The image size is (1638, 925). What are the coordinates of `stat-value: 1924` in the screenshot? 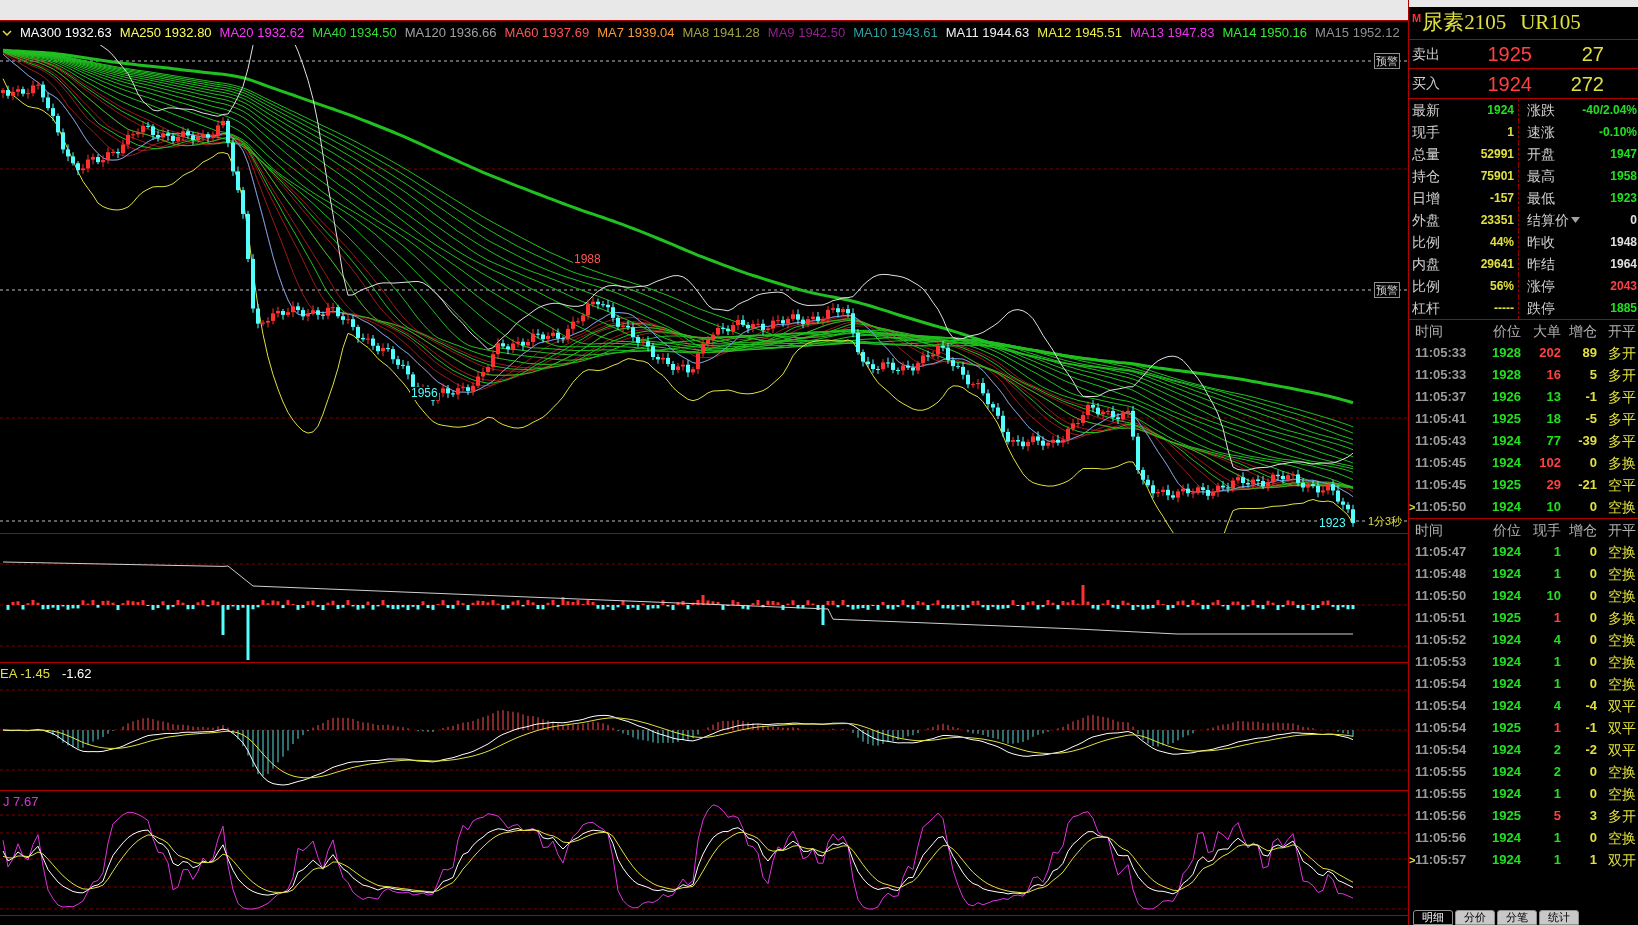 It's located at (1500, 110).